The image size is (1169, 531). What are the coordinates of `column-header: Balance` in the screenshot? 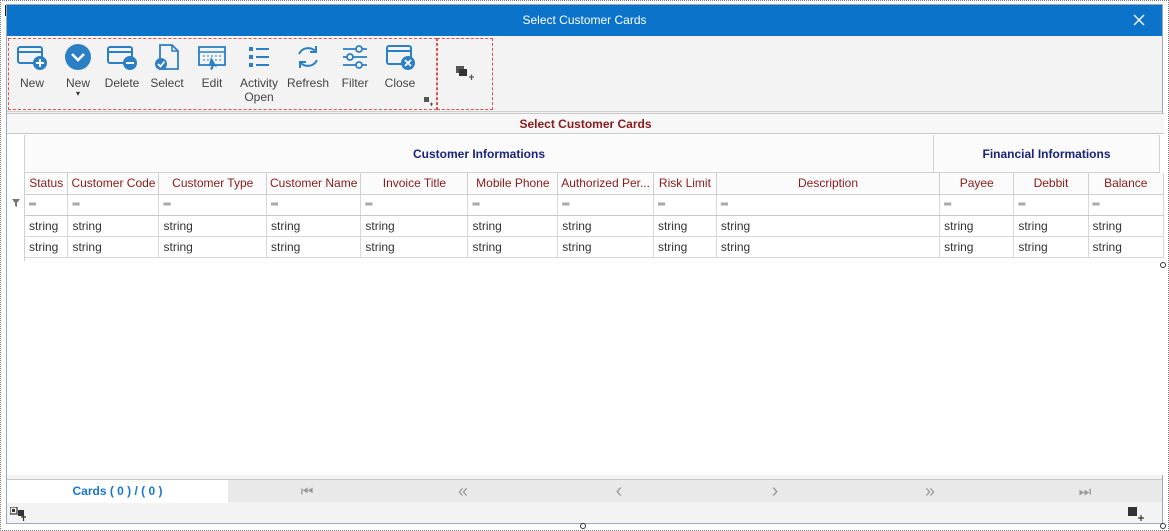 It's located at (1126, 184).